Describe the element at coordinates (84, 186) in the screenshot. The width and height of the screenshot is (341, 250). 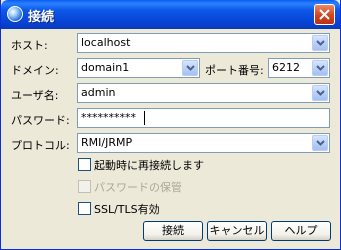
I see `save-password-checkbox` at that location.